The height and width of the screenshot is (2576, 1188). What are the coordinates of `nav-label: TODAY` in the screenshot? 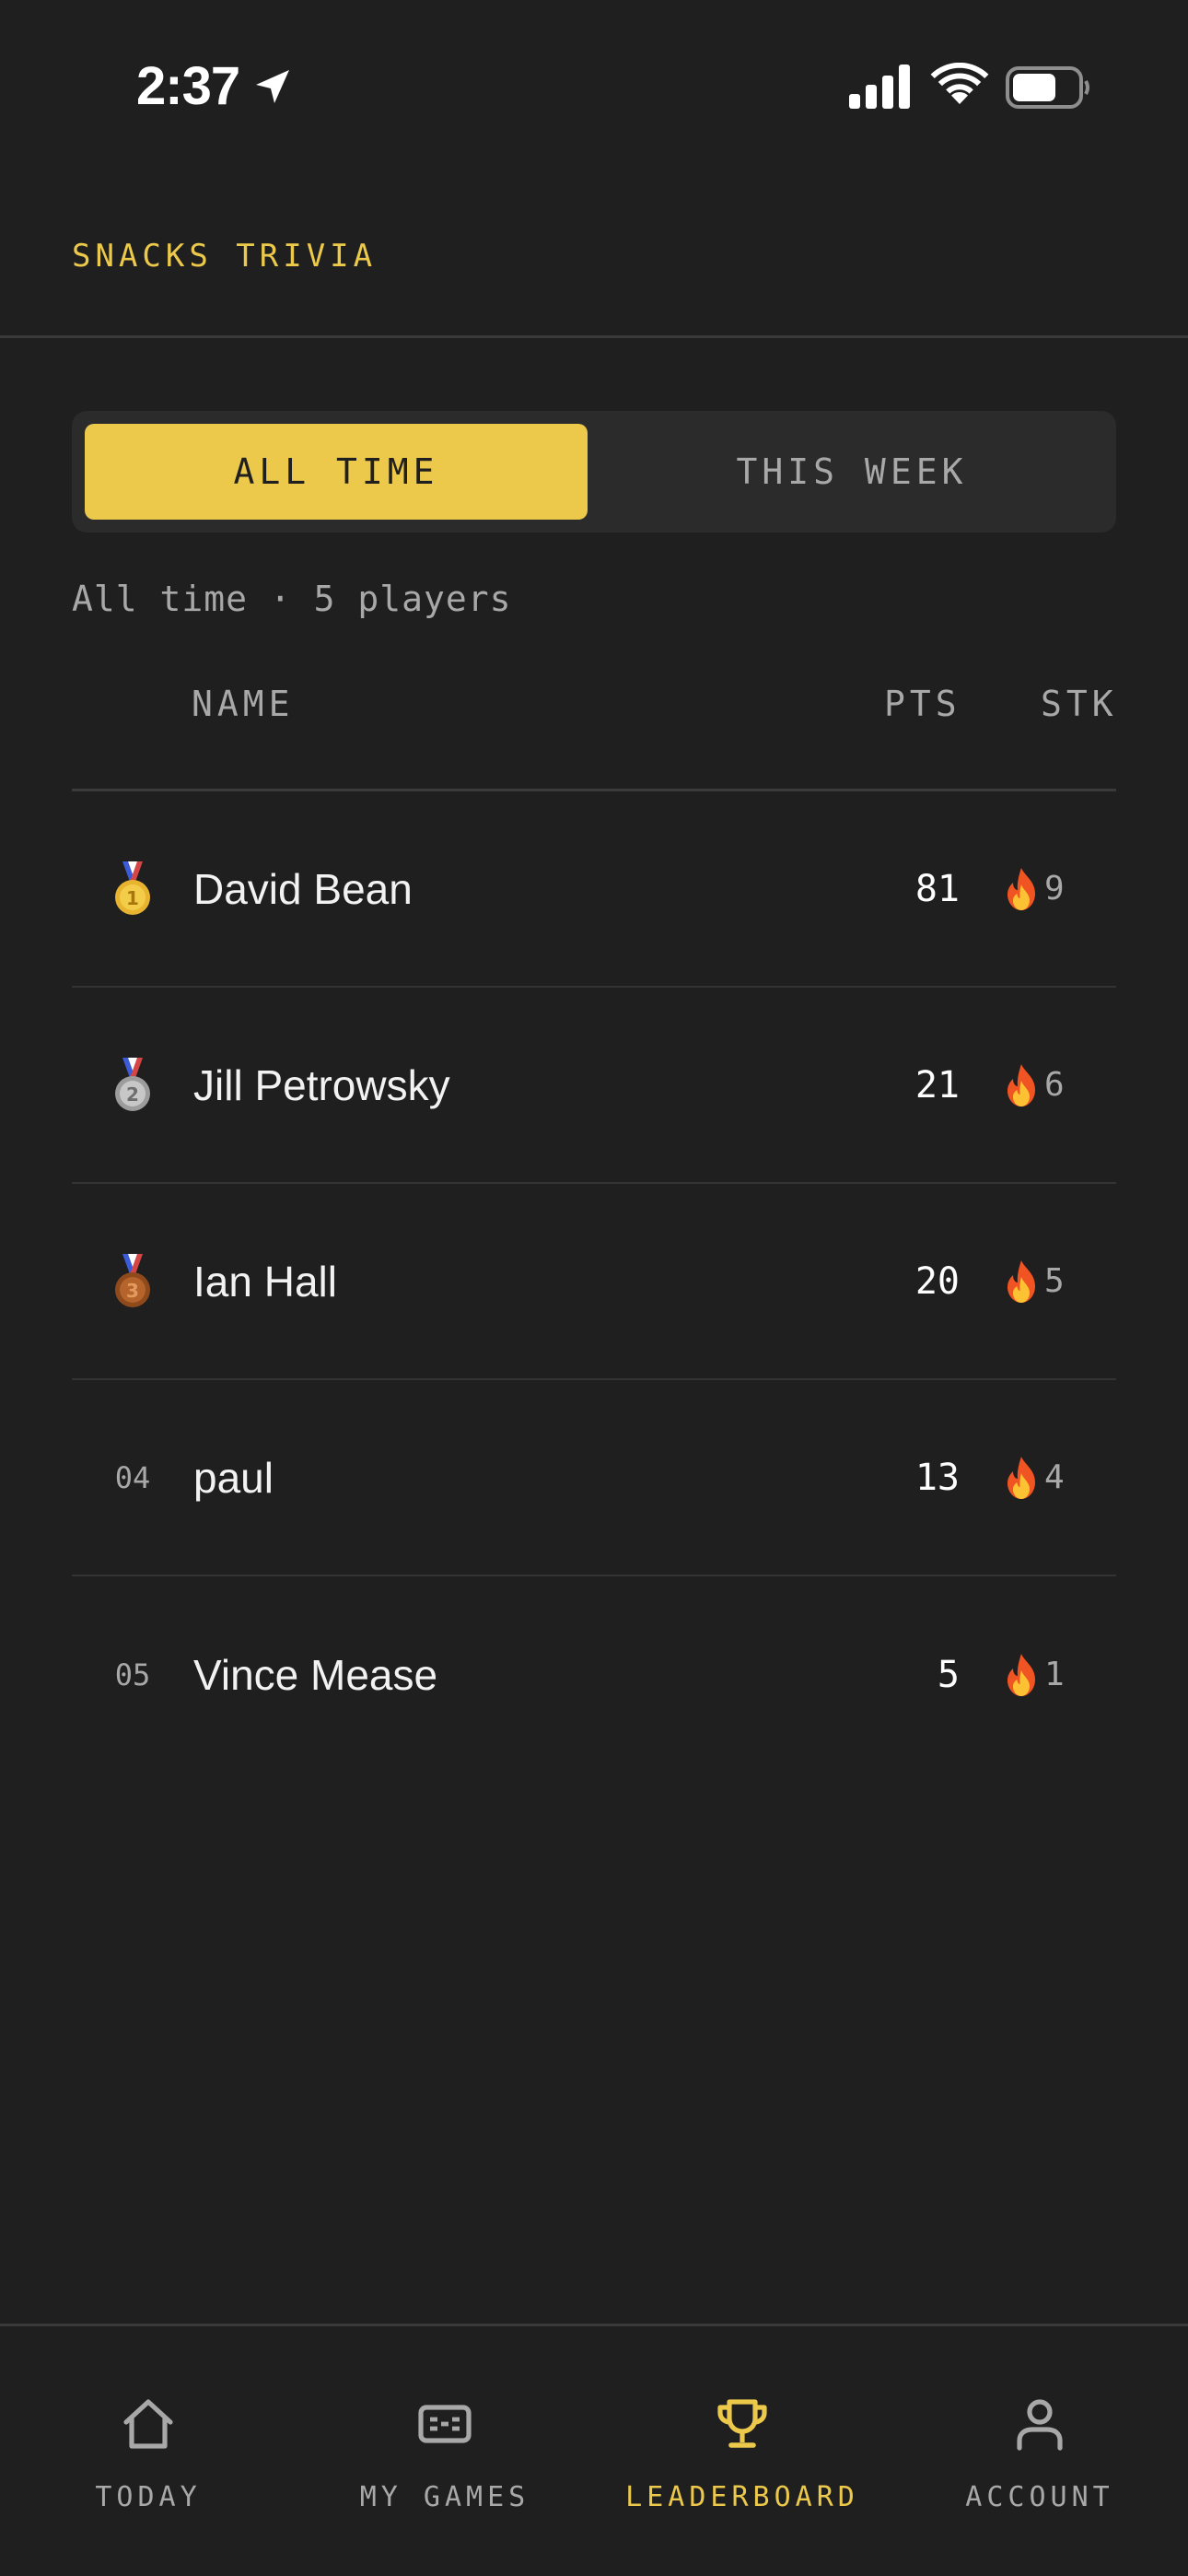 It's located at (148, 2497).